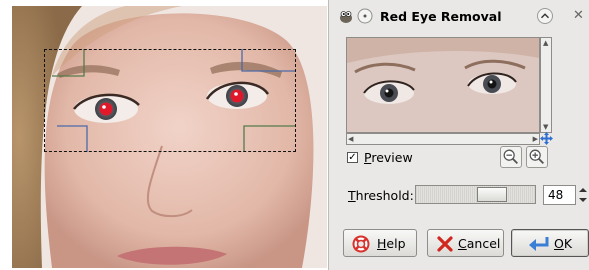  Describe the element at coordinates (388, 157) in the screenshot. I see `preview-label: Preview` at that location.